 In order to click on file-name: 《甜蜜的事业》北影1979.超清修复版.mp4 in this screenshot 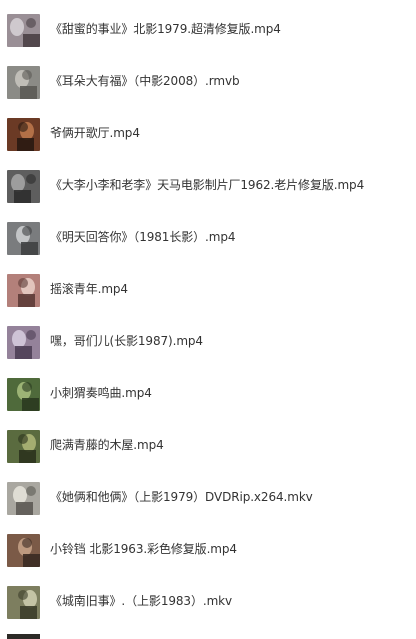, I will do `click(165, 29)`.